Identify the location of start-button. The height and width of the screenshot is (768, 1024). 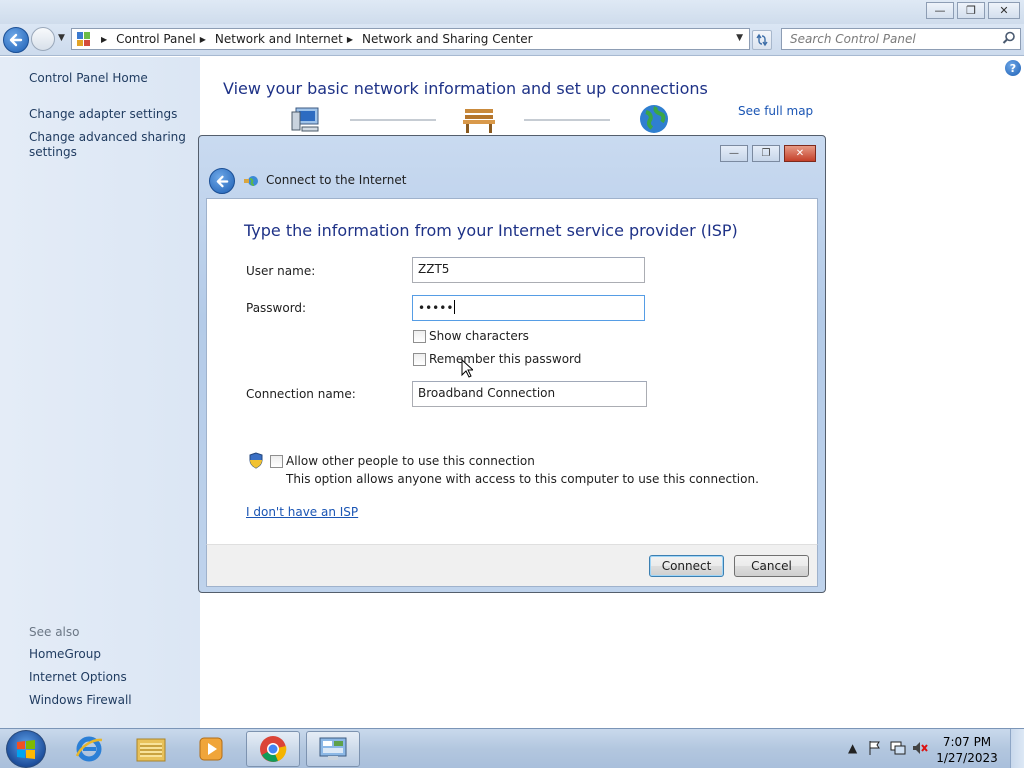
(26, 749).